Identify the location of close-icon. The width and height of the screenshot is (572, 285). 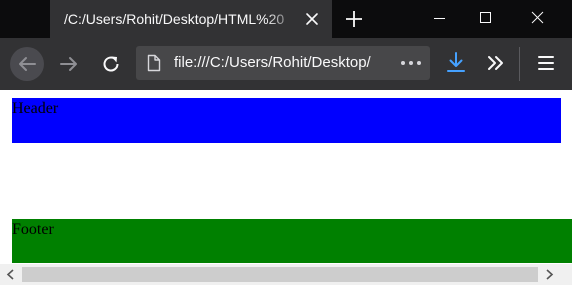
(312, 19).